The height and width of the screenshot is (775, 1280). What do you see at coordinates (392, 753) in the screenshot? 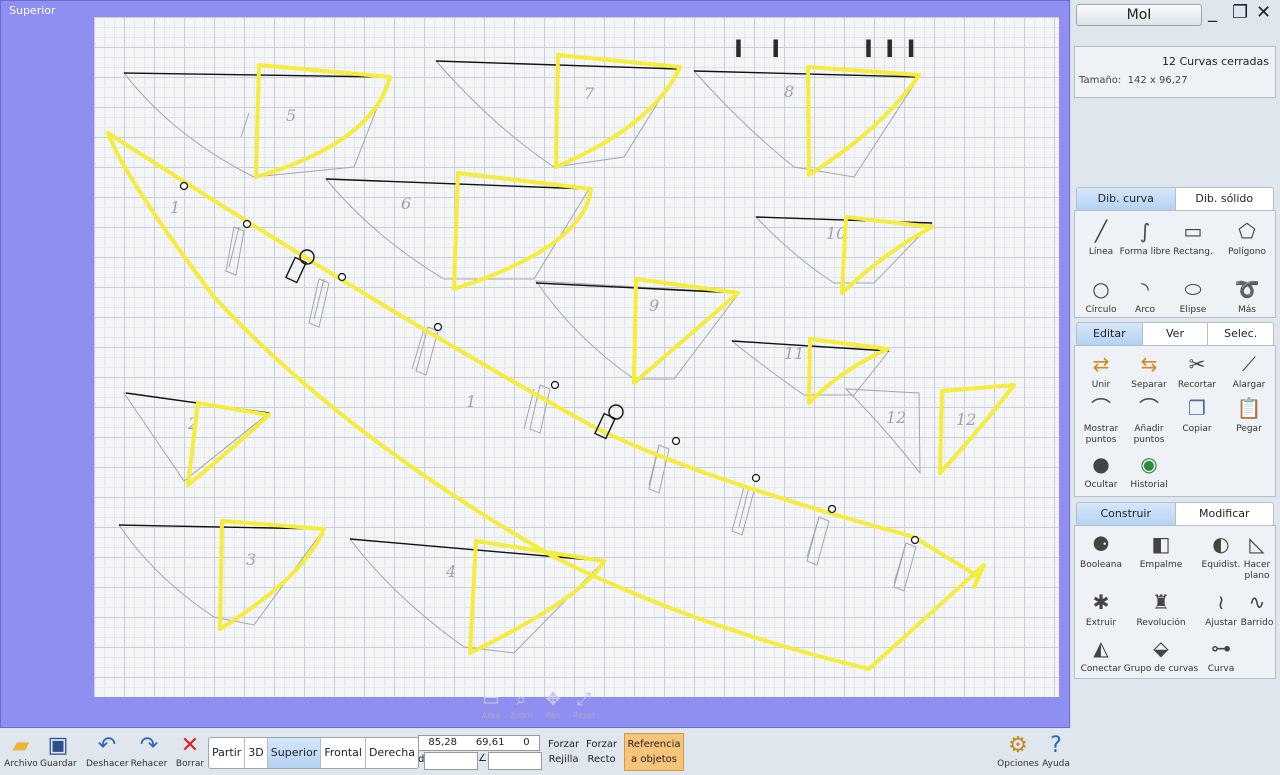
I see `view-derecha: Derecha` at bounding box center [392, 753].